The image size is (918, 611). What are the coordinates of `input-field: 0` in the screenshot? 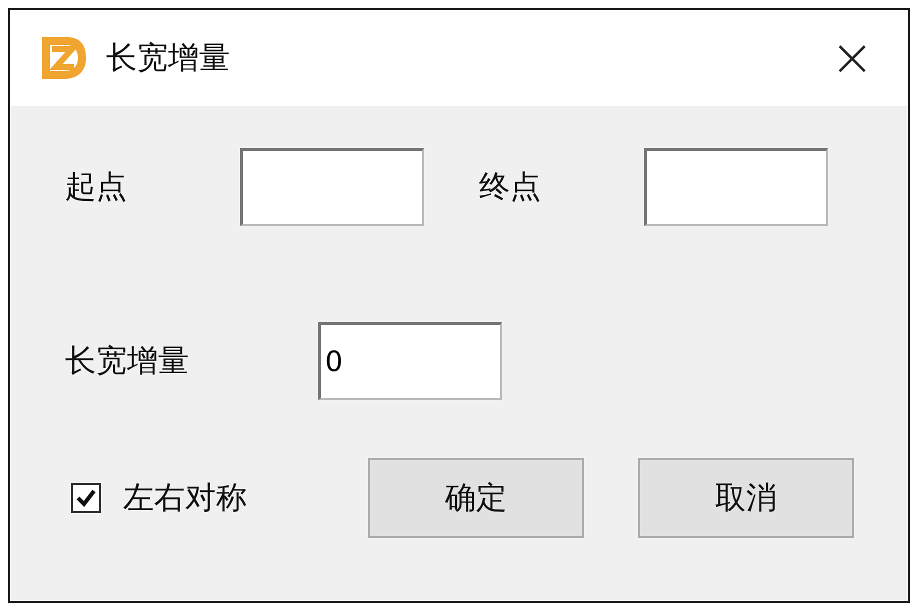 It's located at (410, 361).